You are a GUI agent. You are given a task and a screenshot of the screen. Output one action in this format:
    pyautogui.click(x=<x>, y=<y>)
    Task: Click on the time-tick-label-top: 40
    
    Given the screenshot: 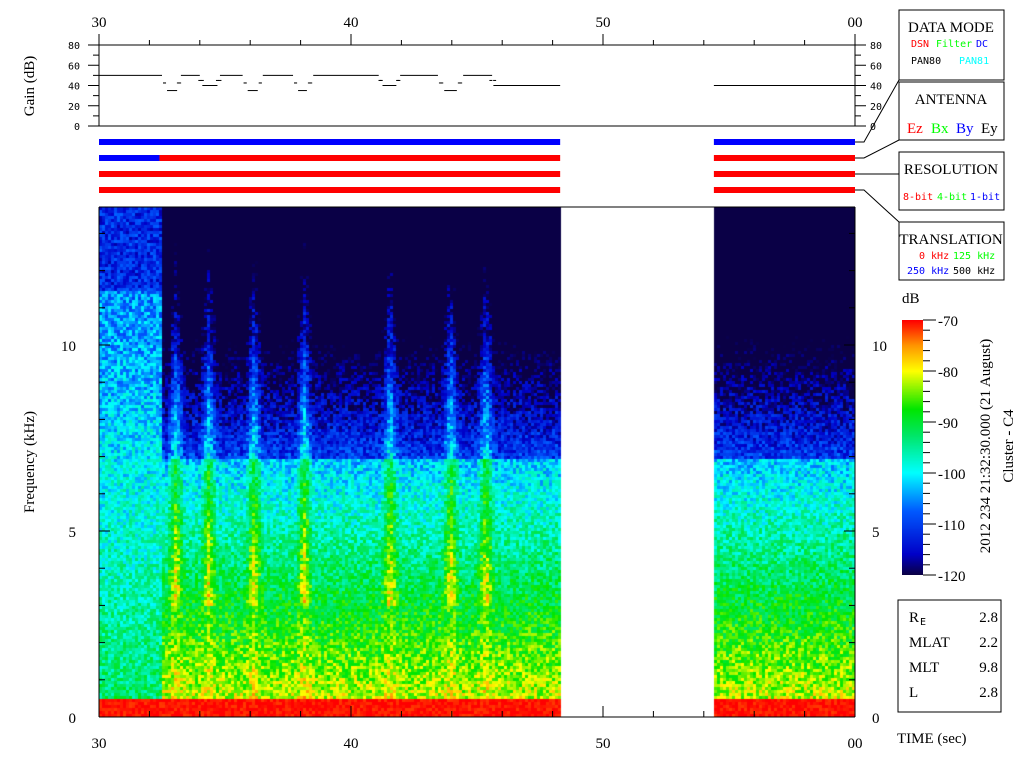 What is the action you would take?
    pyautogui.click(x=351, y=23)
    